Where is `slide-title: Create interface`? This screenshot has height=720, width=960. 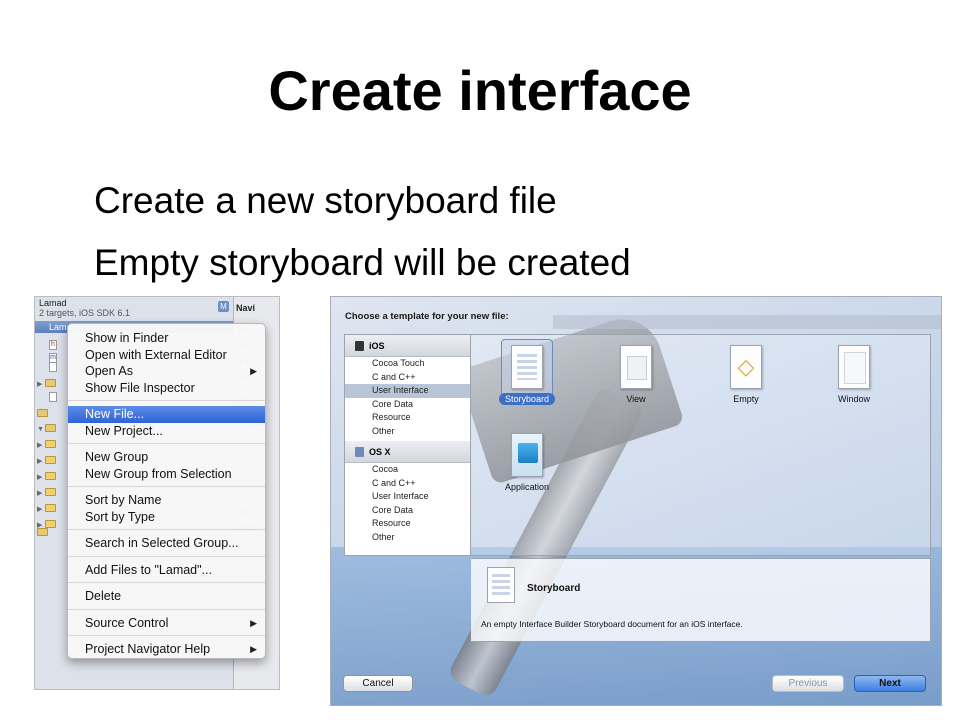 slide-title: Create interface is located at coordinates (480, 90).